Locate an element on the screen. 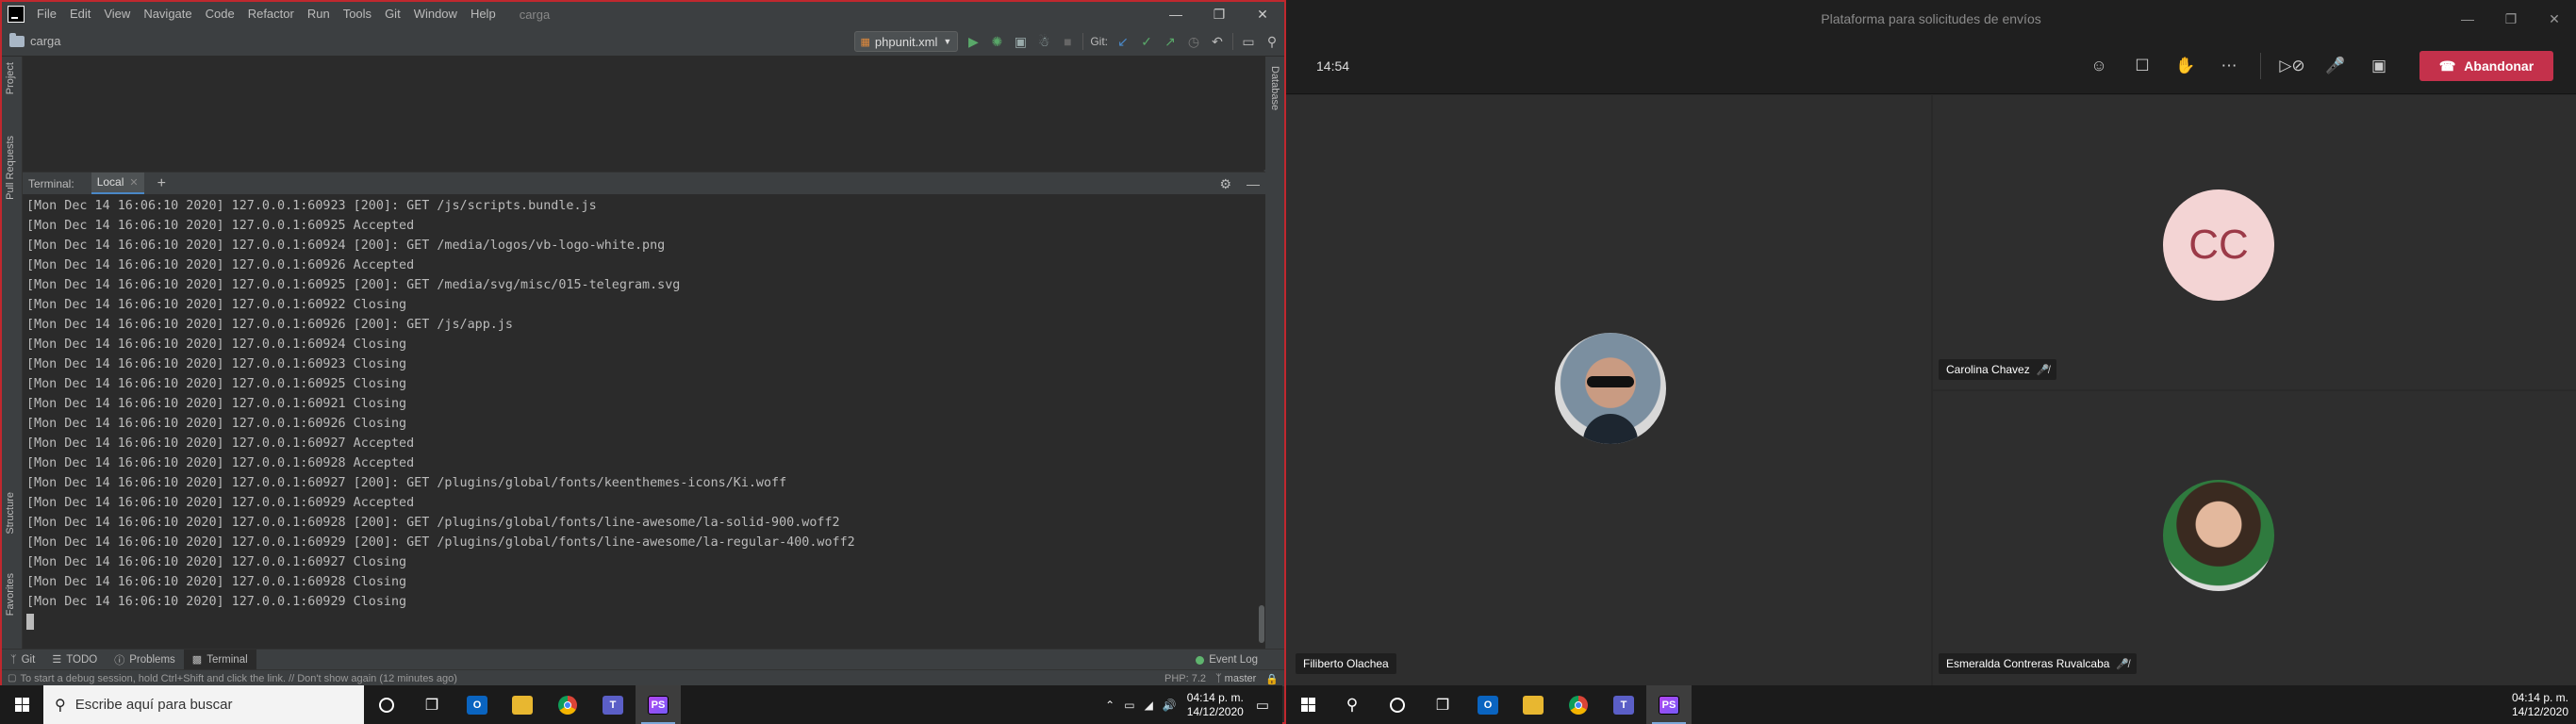 This screenshot has height=724, width=2576. tab-todo: ☰ TODO is located at coordinates (74, 660).